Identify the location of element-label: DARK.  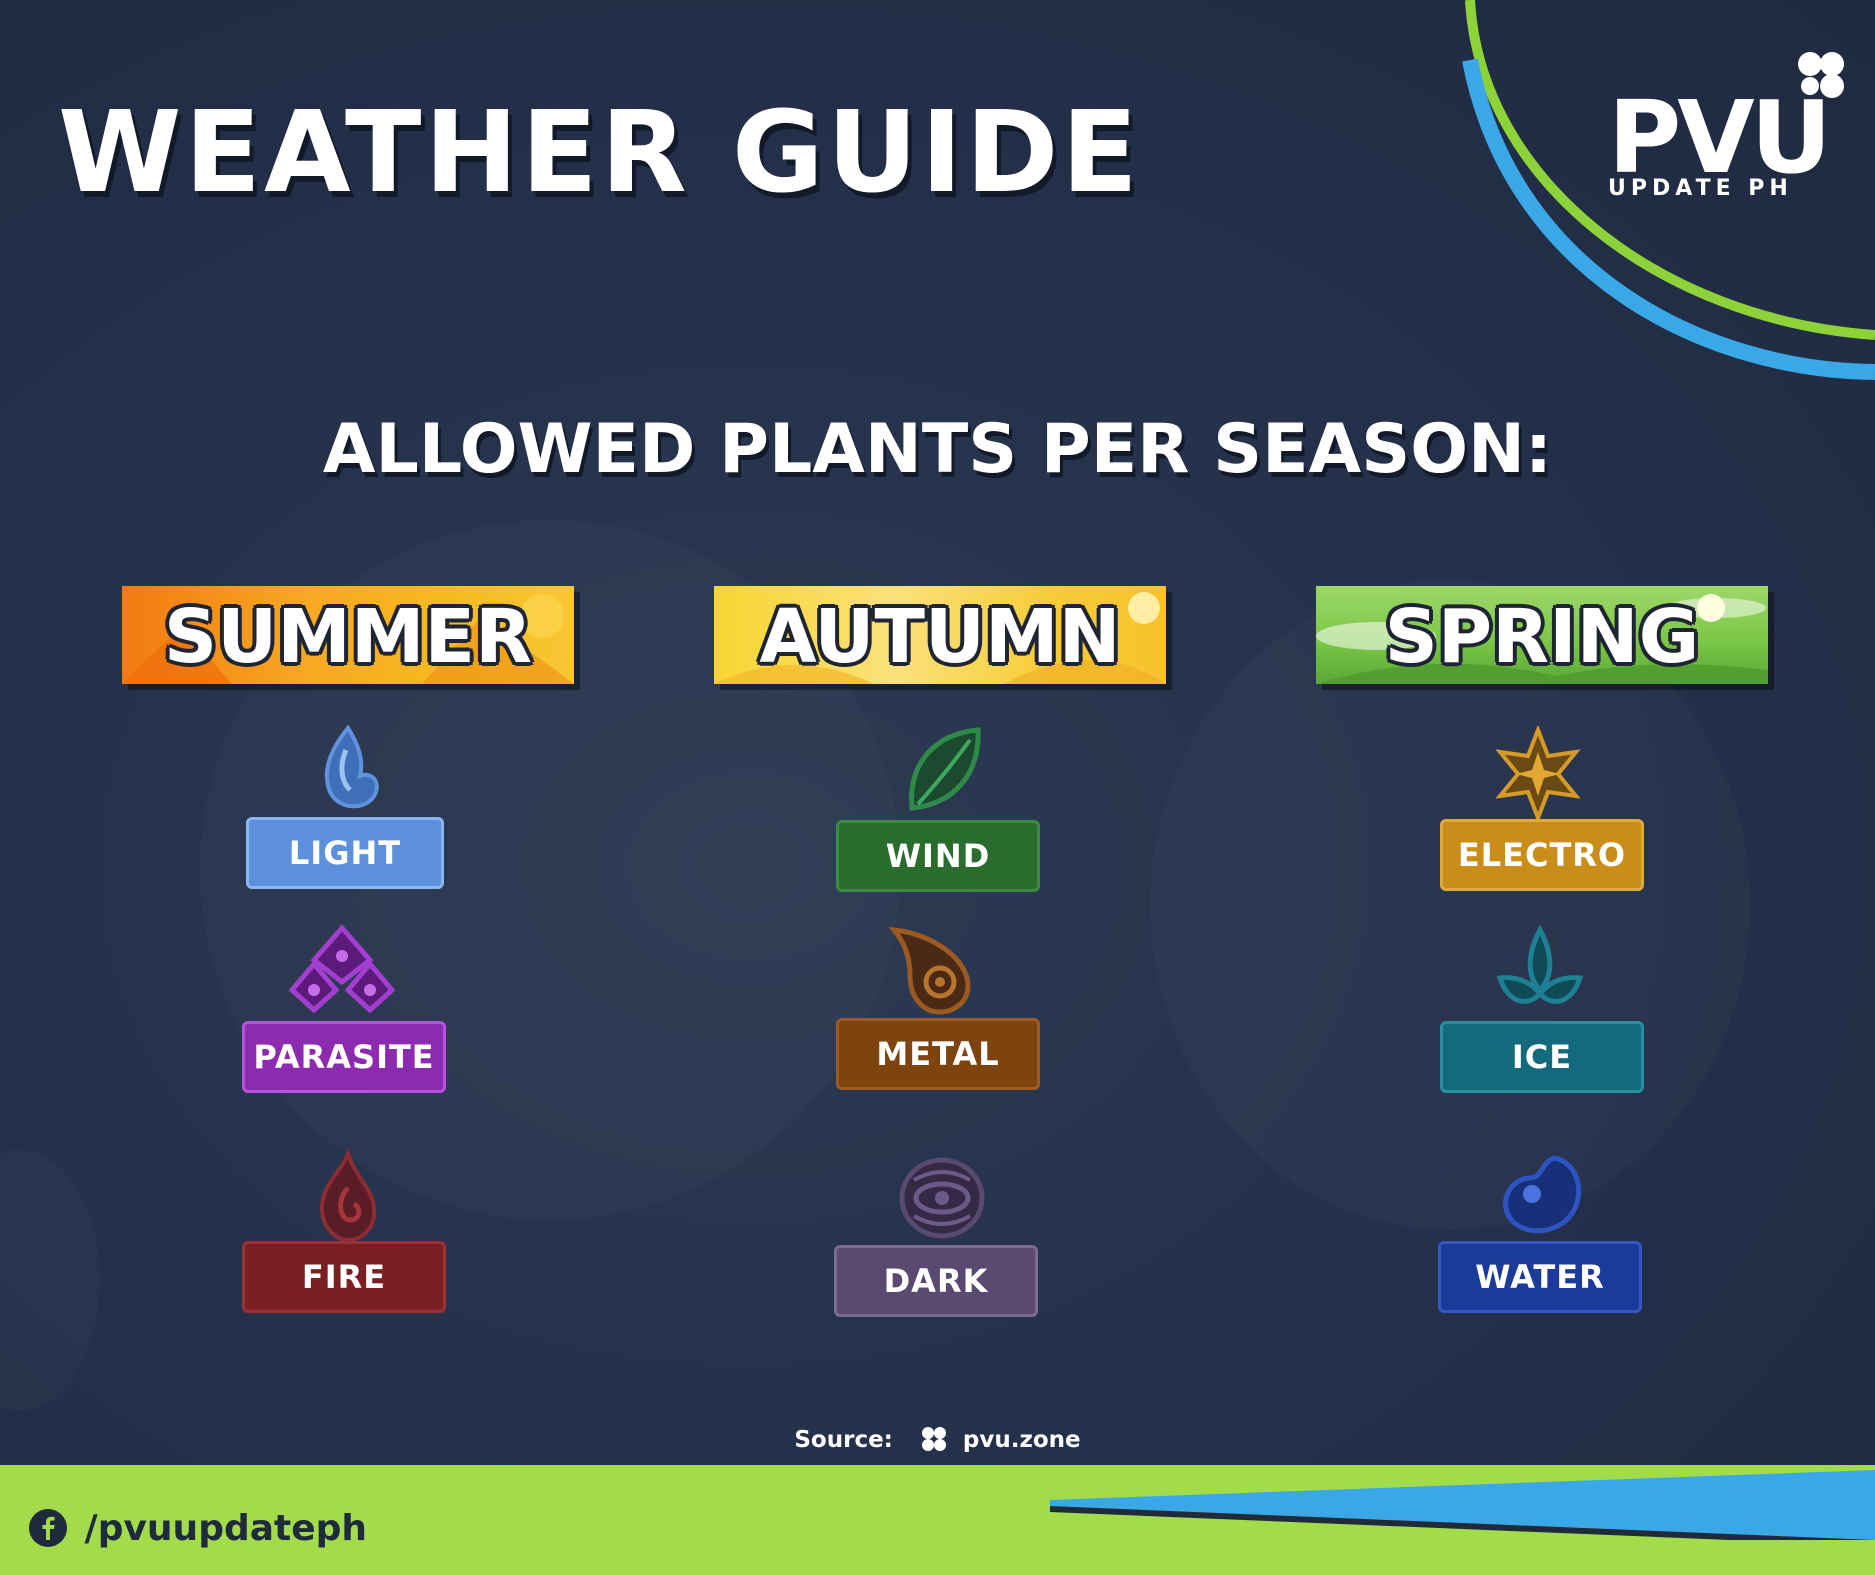
(936, 1281).